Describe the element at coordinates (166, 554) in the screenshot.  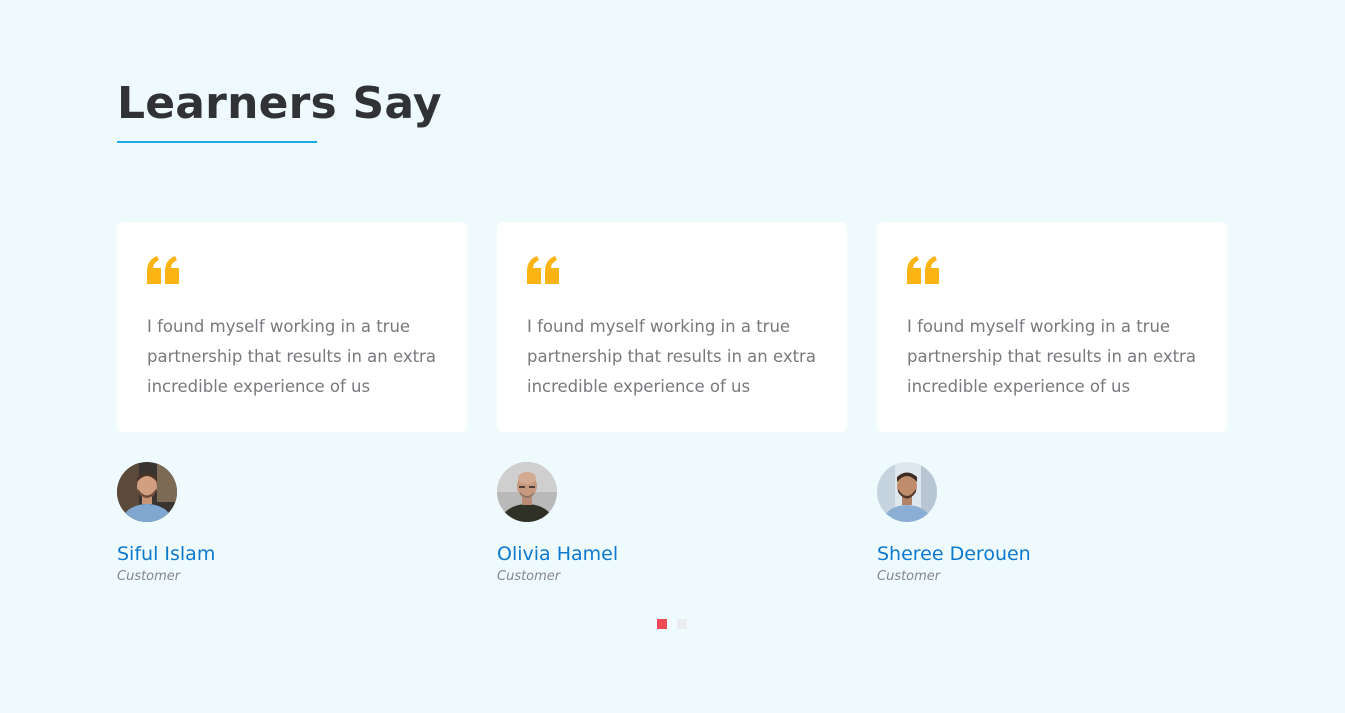
I see `customer-name: Siful Islam` at that location.